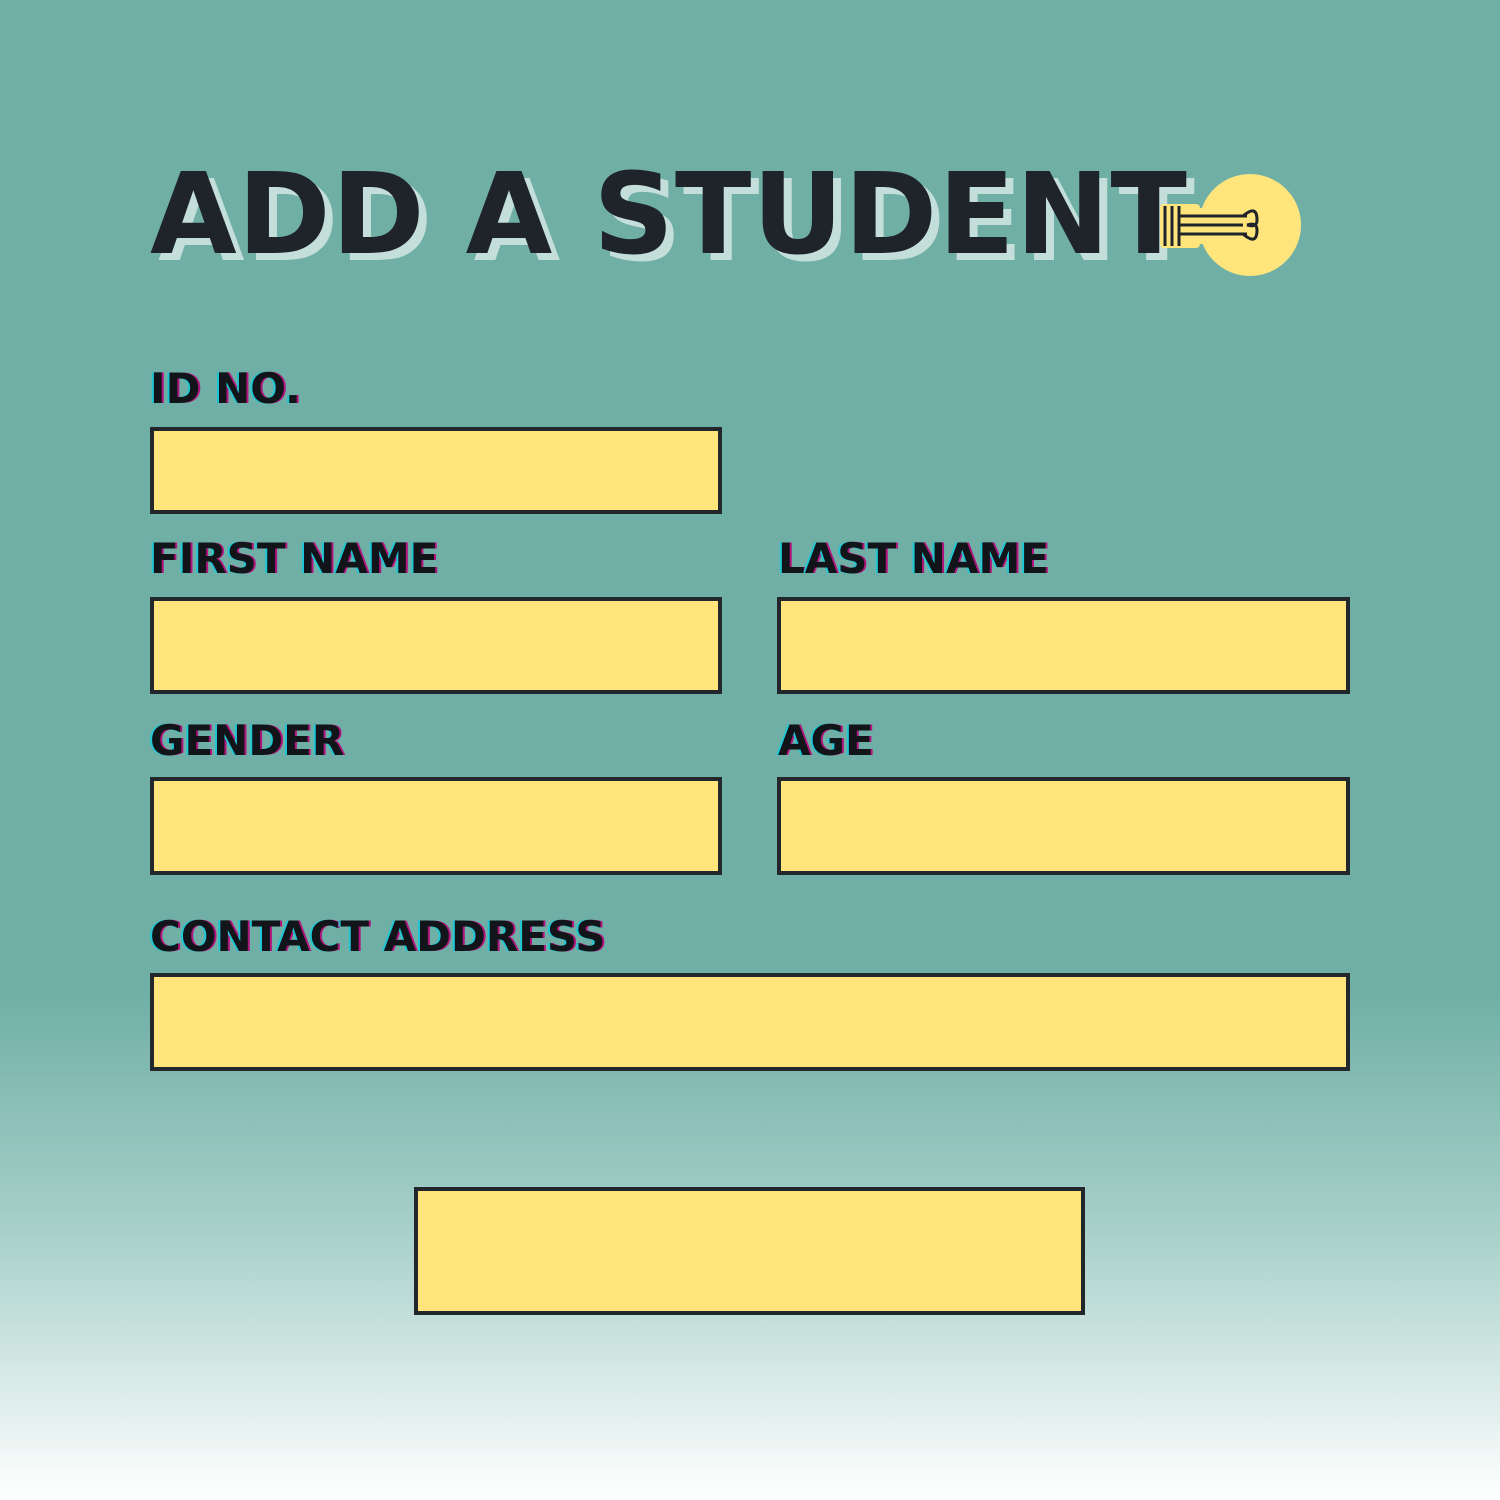 This screenshot has width=1500, height=1500. Describe the element at coordinates (436, 470) in the screenshot. I see `id-no-field` at that location.